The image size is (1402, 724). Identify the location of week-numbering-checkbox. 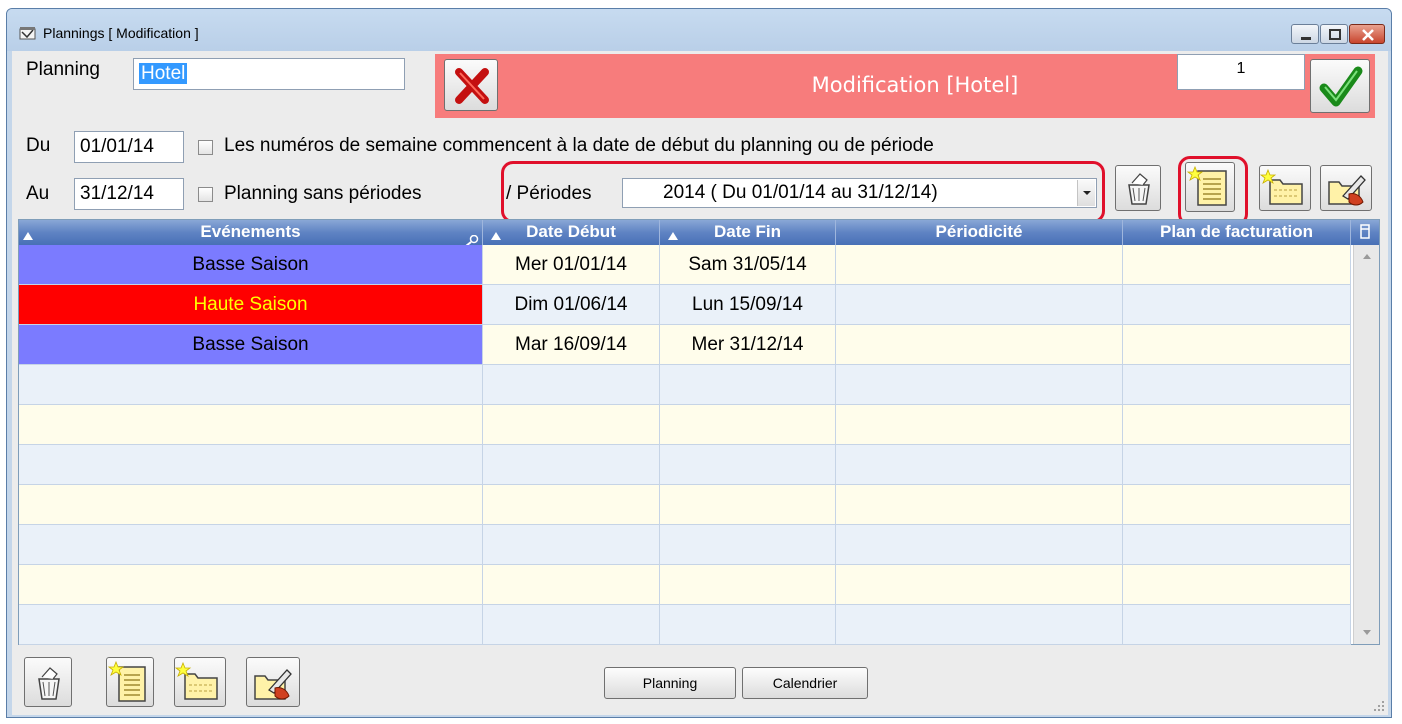
(205, 147).